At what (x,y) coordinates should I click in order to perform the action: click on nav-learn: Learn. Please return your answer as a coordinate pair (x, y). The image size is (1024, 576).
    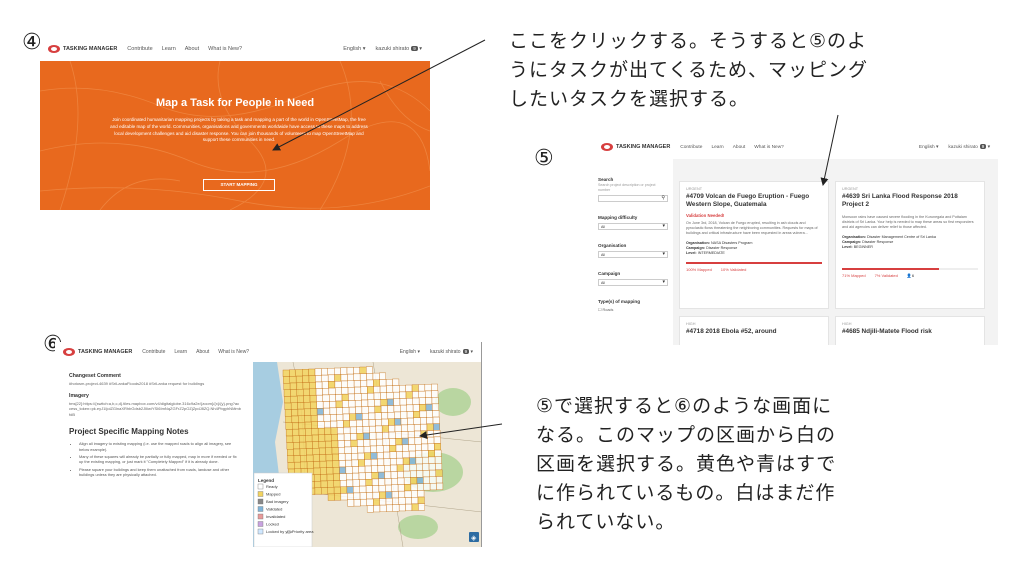
    Looking at the image, I should click on (717, 147).